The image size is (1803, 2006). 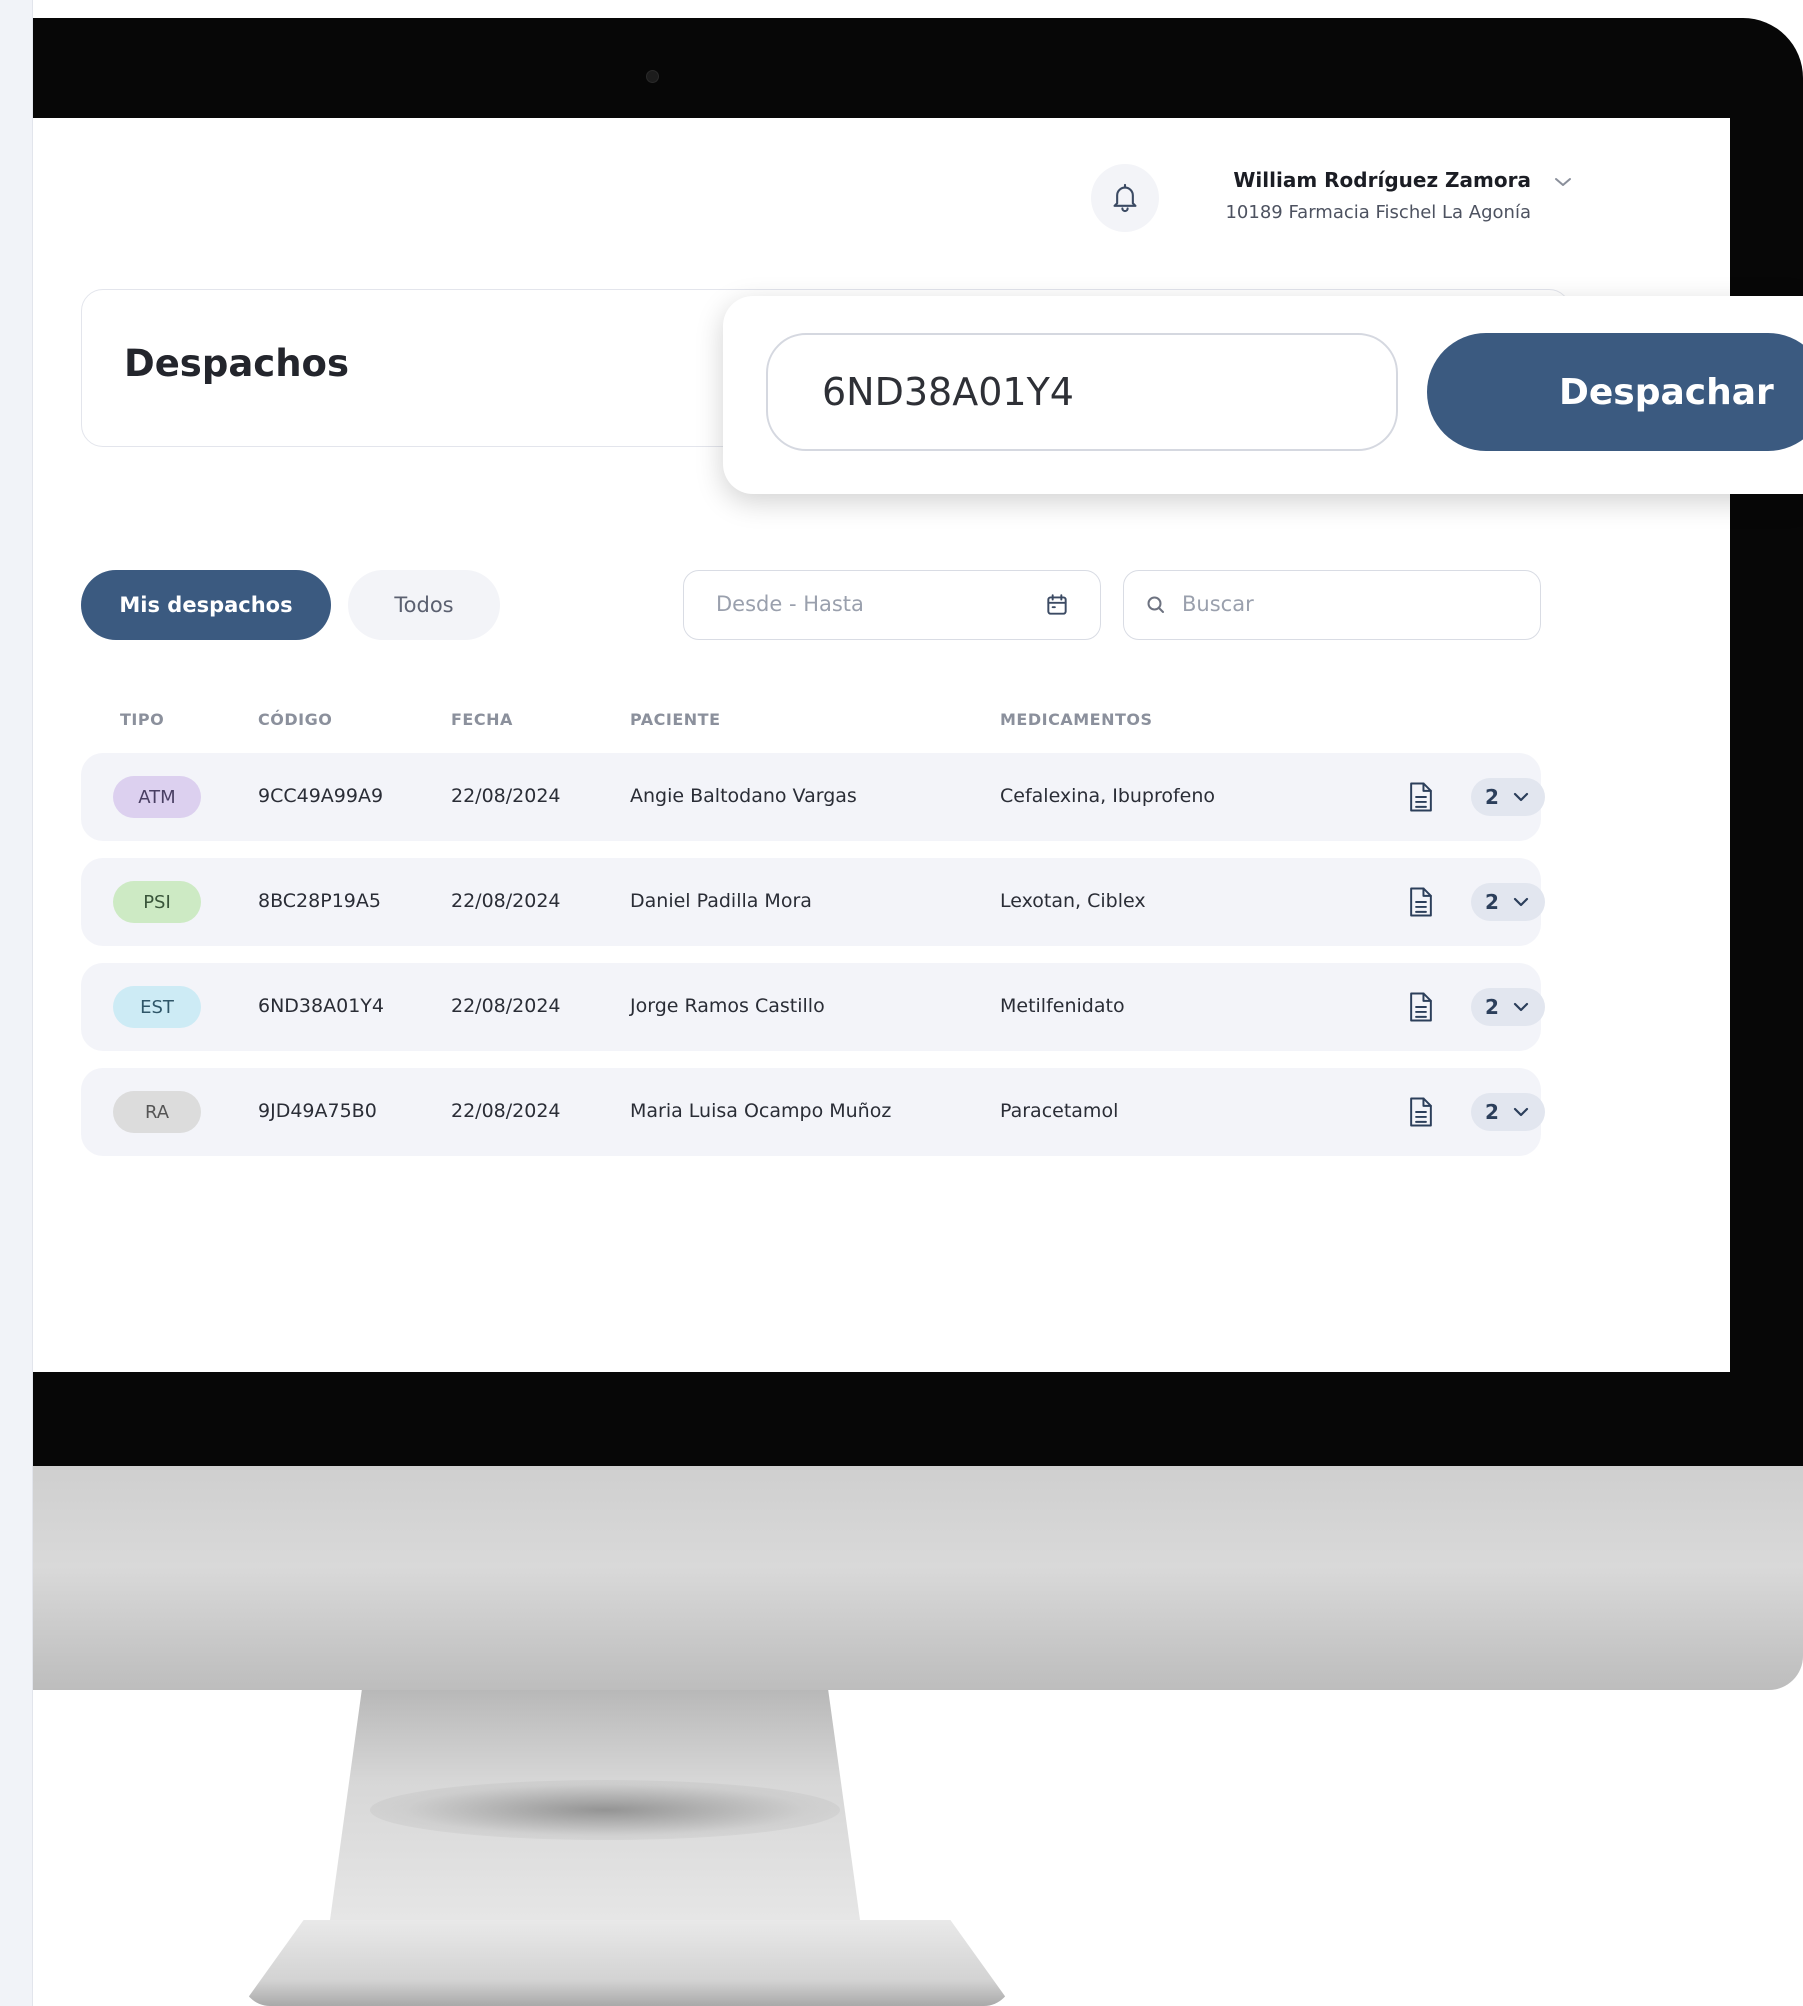 I want to click on row-medicamentos: Metilfenidato, so click(x=1062, y=1006).